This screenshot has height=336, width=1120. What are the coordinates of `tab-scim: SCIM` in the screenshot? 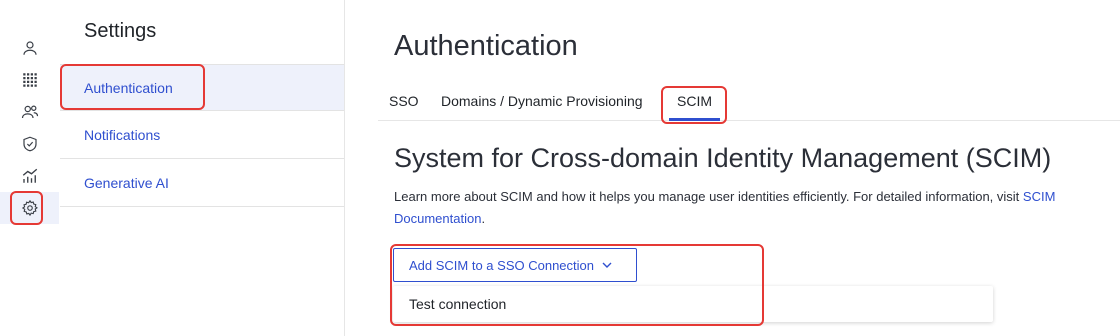 It's located at (694, 102).